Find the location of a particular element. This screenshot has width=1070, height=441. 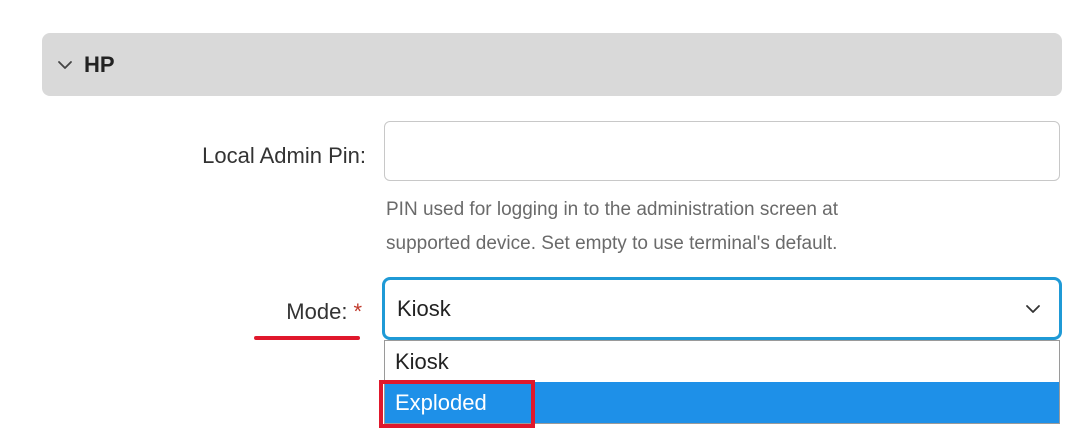

annotation-underline is located at coordinates (307, 338).